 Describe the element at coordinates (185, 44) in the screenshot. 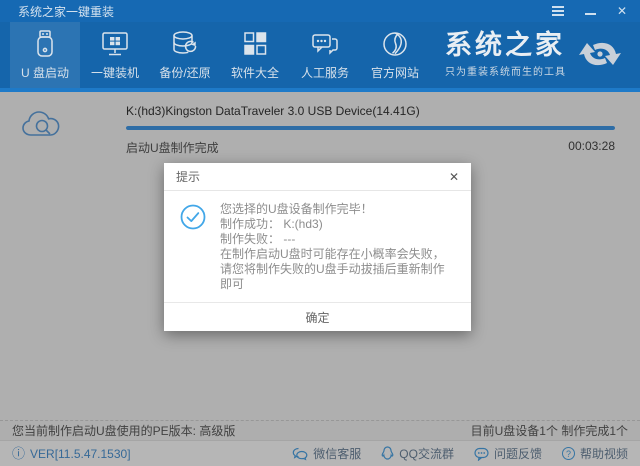

I see `database-restore-icon` at that location.